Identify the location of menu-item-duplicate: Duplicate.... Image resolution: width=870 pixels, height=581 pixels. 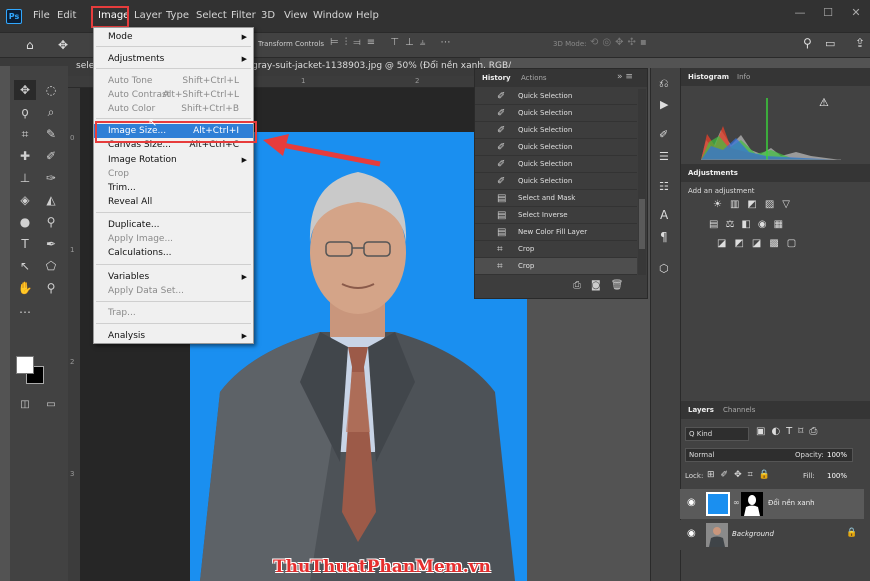
(173, 225).